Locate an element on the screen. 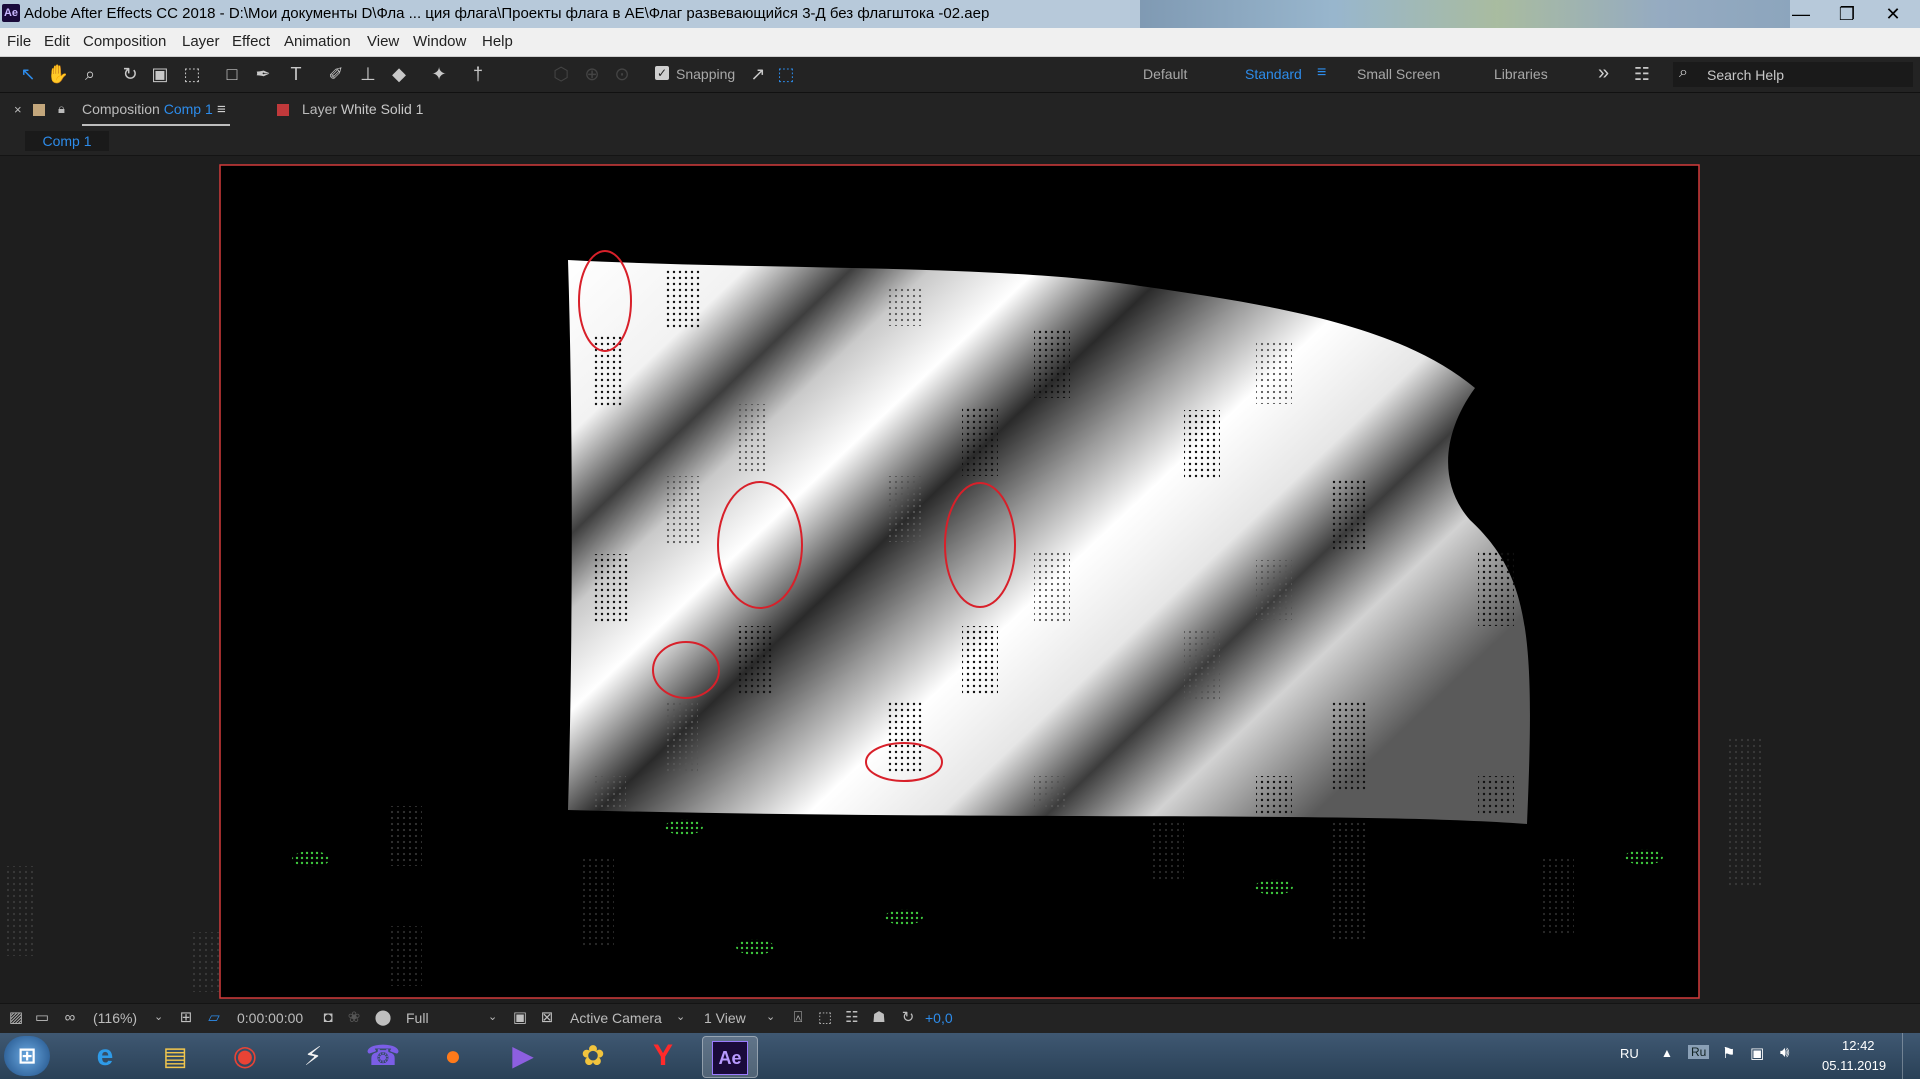 The image size is (1920, 1079). clock-time: 12:42 is located at coordinates (1858, 1045).